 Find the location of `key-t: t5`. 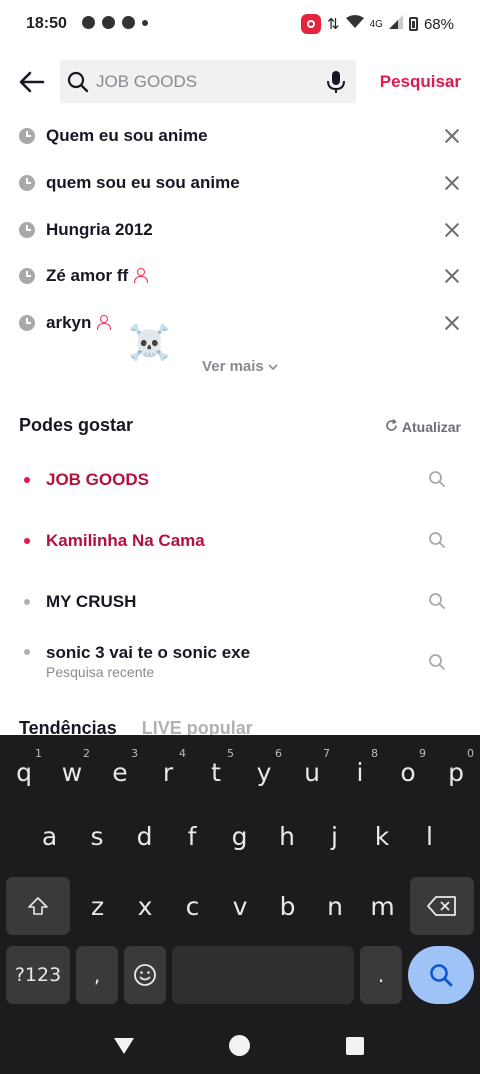

key-t: t5 is located at coordinates (216, 772).